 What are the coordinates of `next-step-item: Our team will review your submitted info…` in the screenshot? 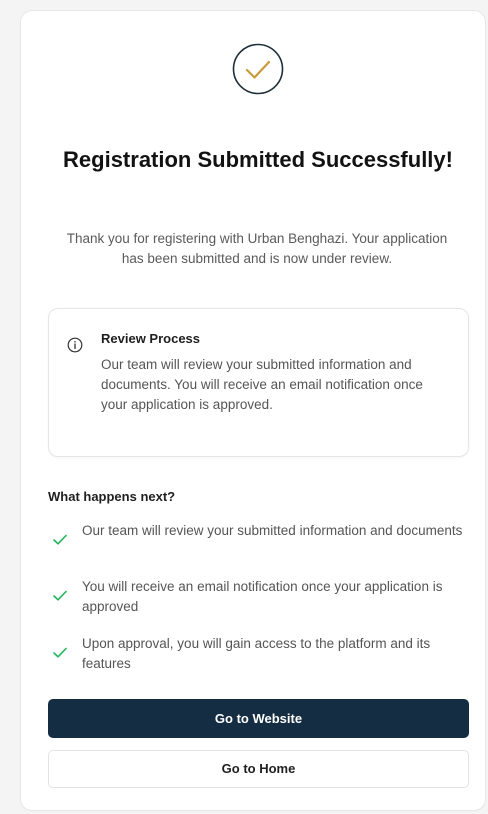 It's located at (258, 543).